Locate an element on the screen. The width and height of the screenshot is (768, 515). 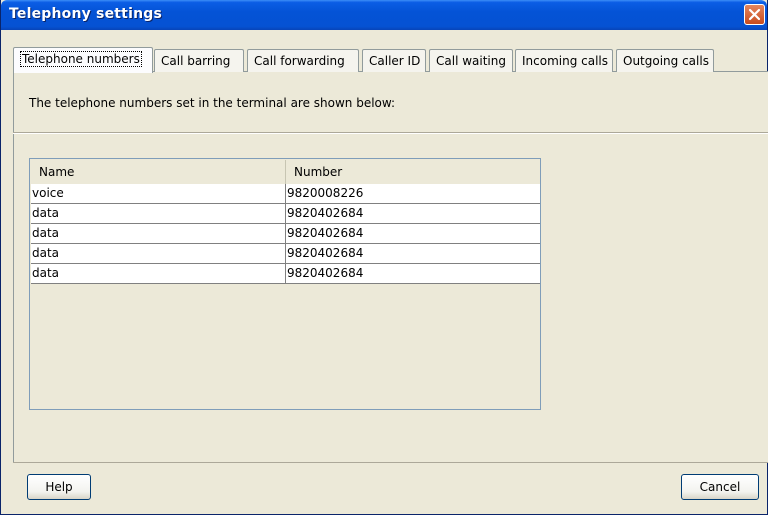
cell-name: voice is located at coordinates (158, 194).